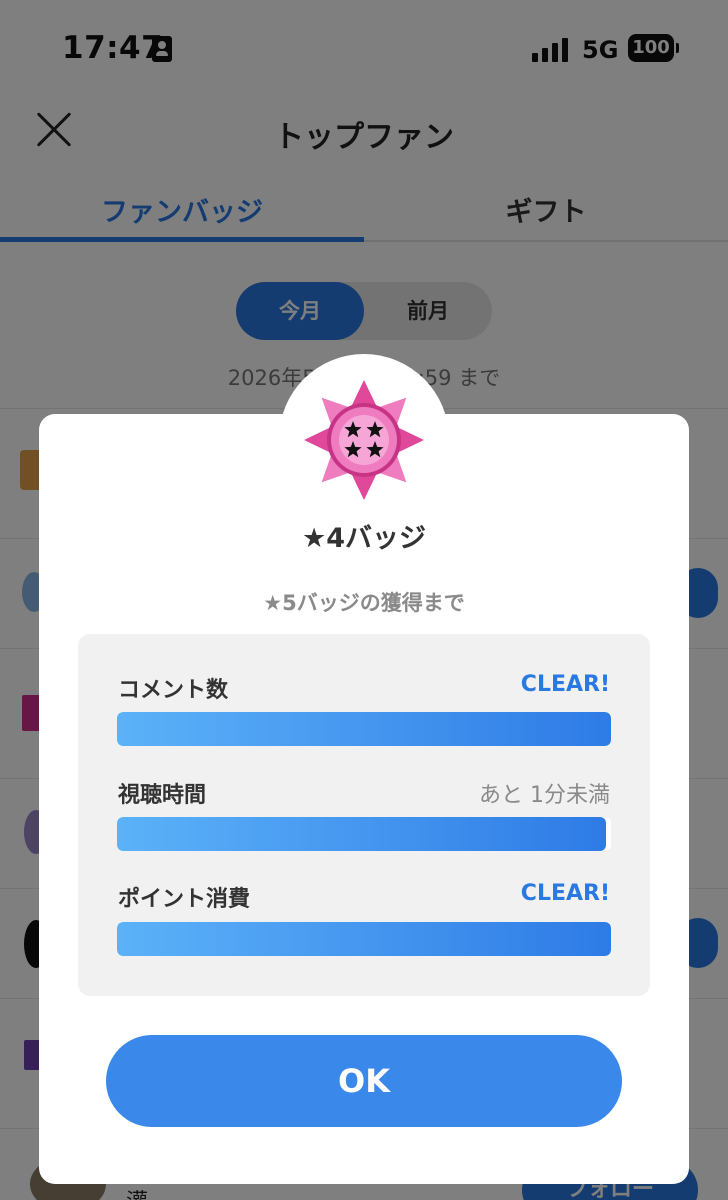 The height and width of the screenshot is (1200, 728). Describe the element at coordinates (162, 795) in the screenshot. I see `progress-label-watch-time: 視聴時間` at that location.